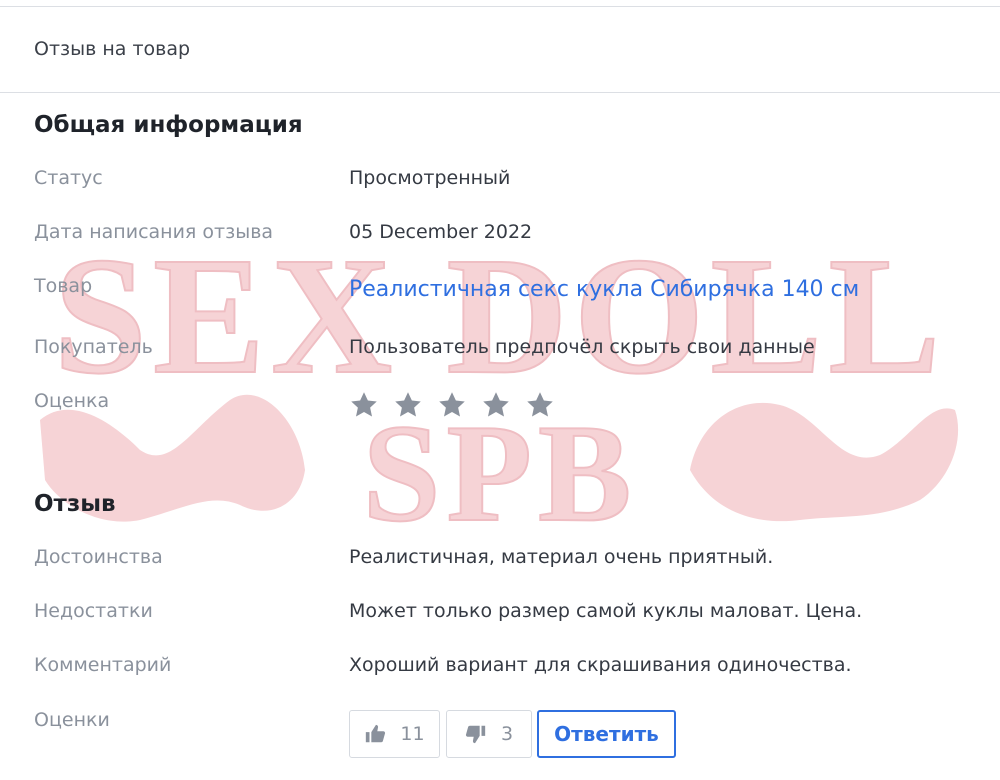  Describe the element at coordinates (412, 734) in the screenshot. I see `like-count: 11` at that location.